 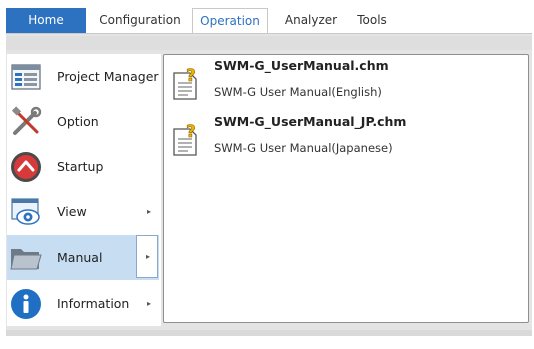 I want to click on menu-item-startup: Startup, so click(x=83, y=166).